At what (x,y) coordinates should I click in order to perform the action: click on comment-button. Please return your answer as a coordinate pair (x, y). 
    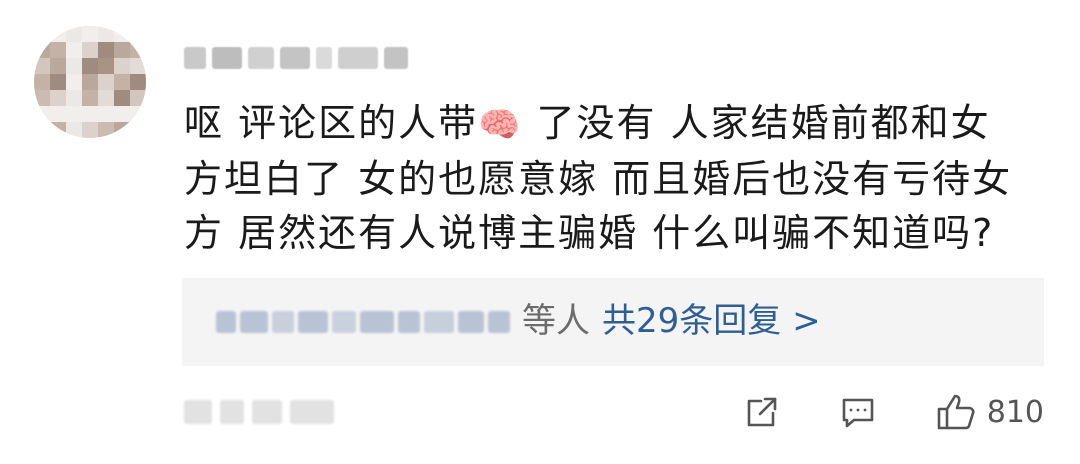
    Looking at the image, I should click on (858, 412).